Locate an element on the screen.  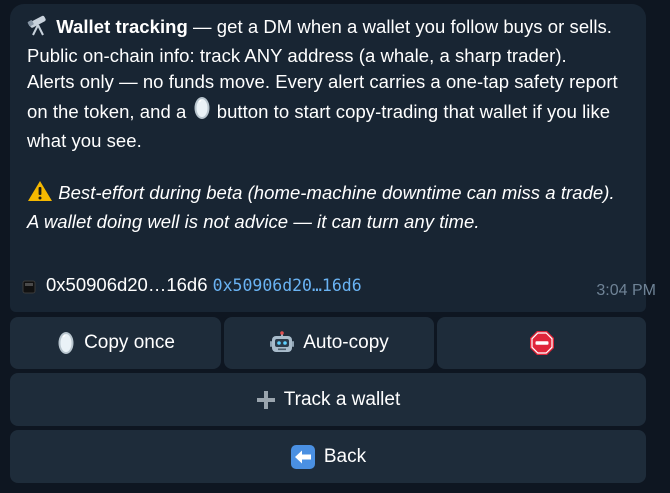
message-time: 3:04 PM is located at coordinates (626, 290).